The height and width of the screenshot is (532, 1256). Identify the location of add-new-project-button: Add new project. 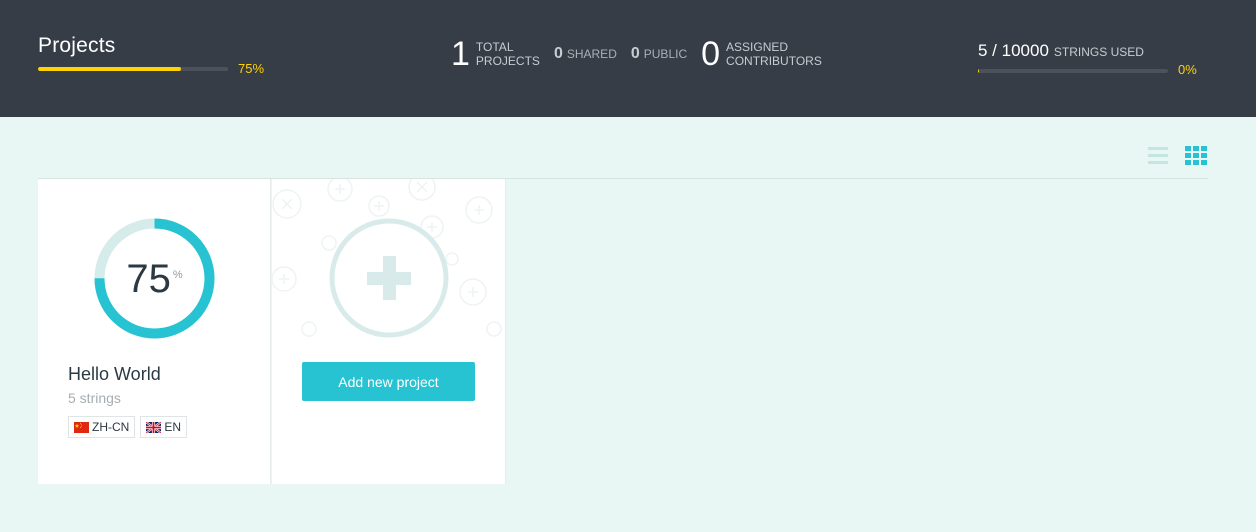
(388, 381).